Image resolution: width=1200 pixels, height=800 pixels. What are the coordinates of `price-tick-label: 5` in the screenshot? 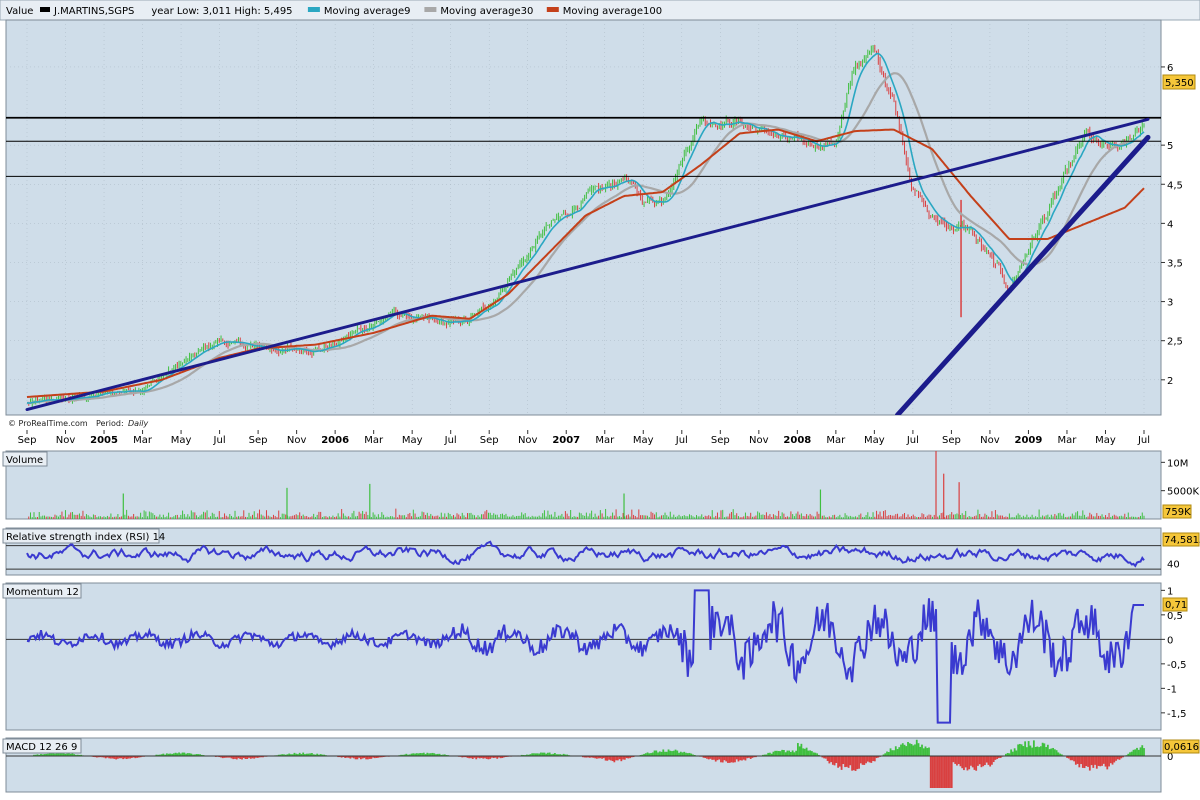 It's located at (1170, 146).